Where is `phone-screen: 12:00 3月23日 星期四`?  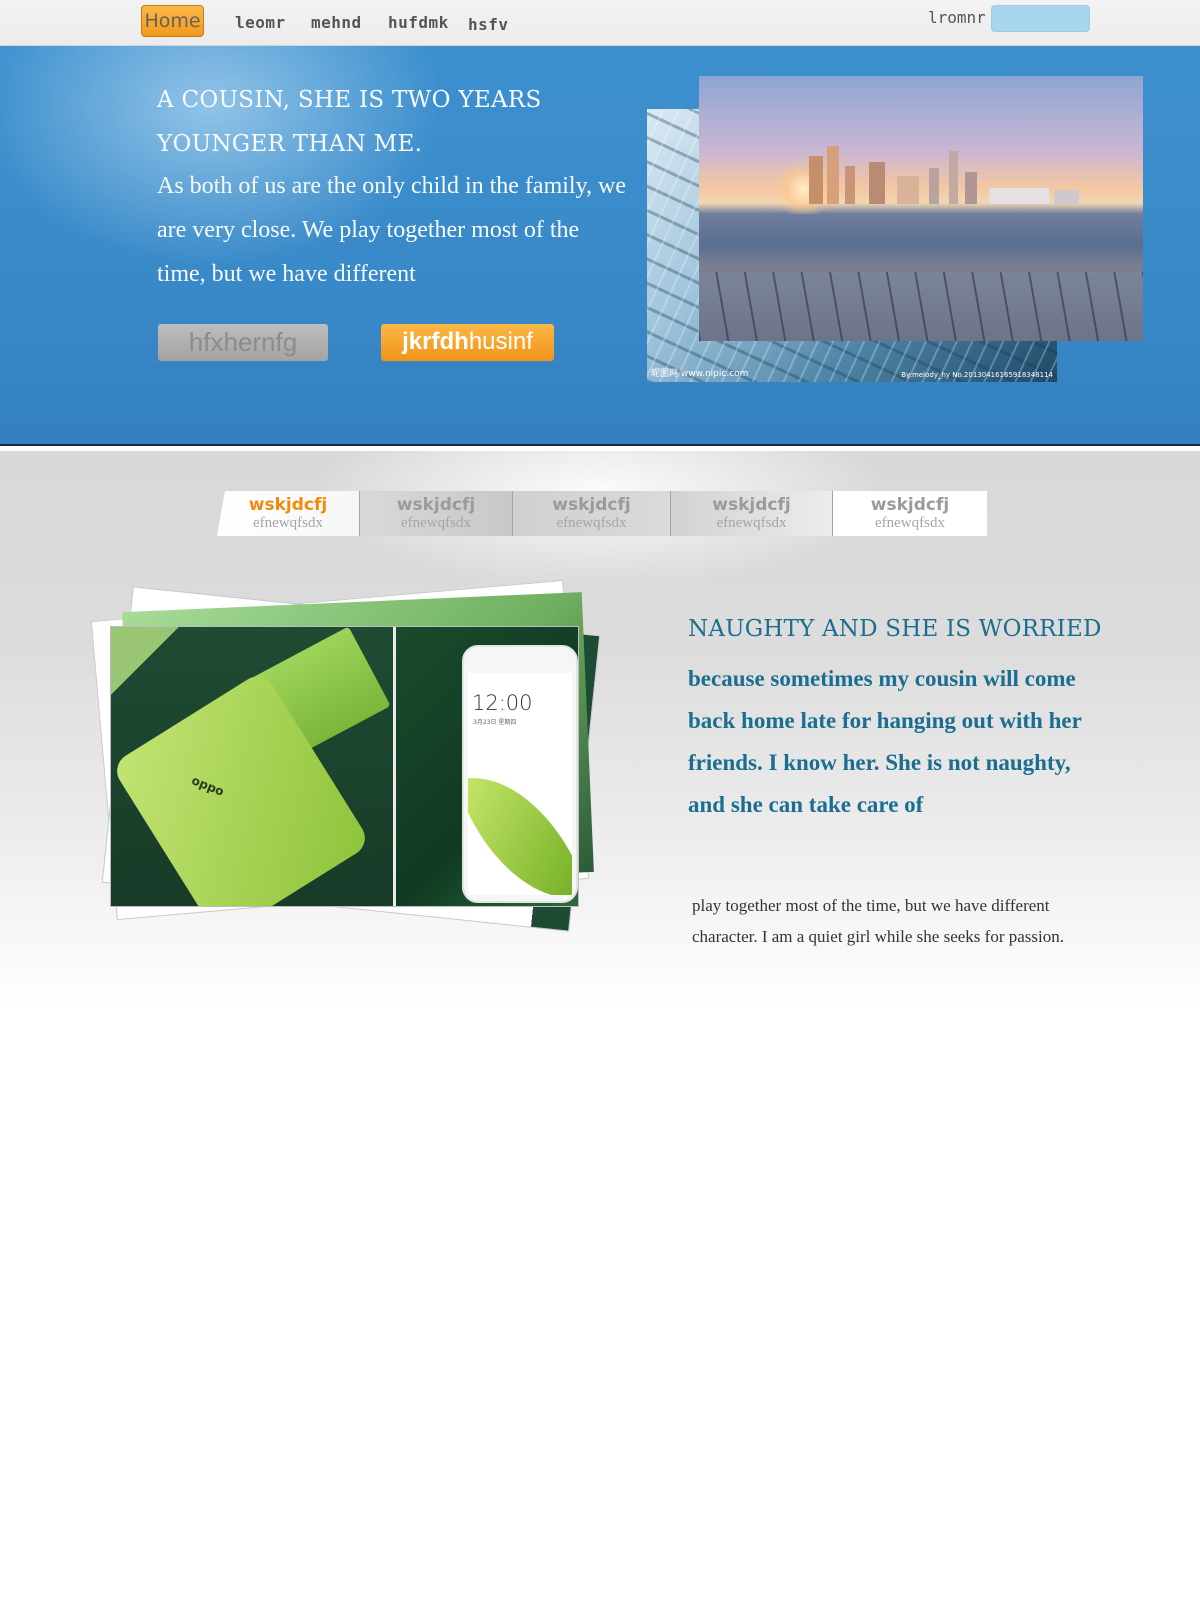
phone-screen: 12:00 3月23日 星期四 is located at coordinates (520, 784).